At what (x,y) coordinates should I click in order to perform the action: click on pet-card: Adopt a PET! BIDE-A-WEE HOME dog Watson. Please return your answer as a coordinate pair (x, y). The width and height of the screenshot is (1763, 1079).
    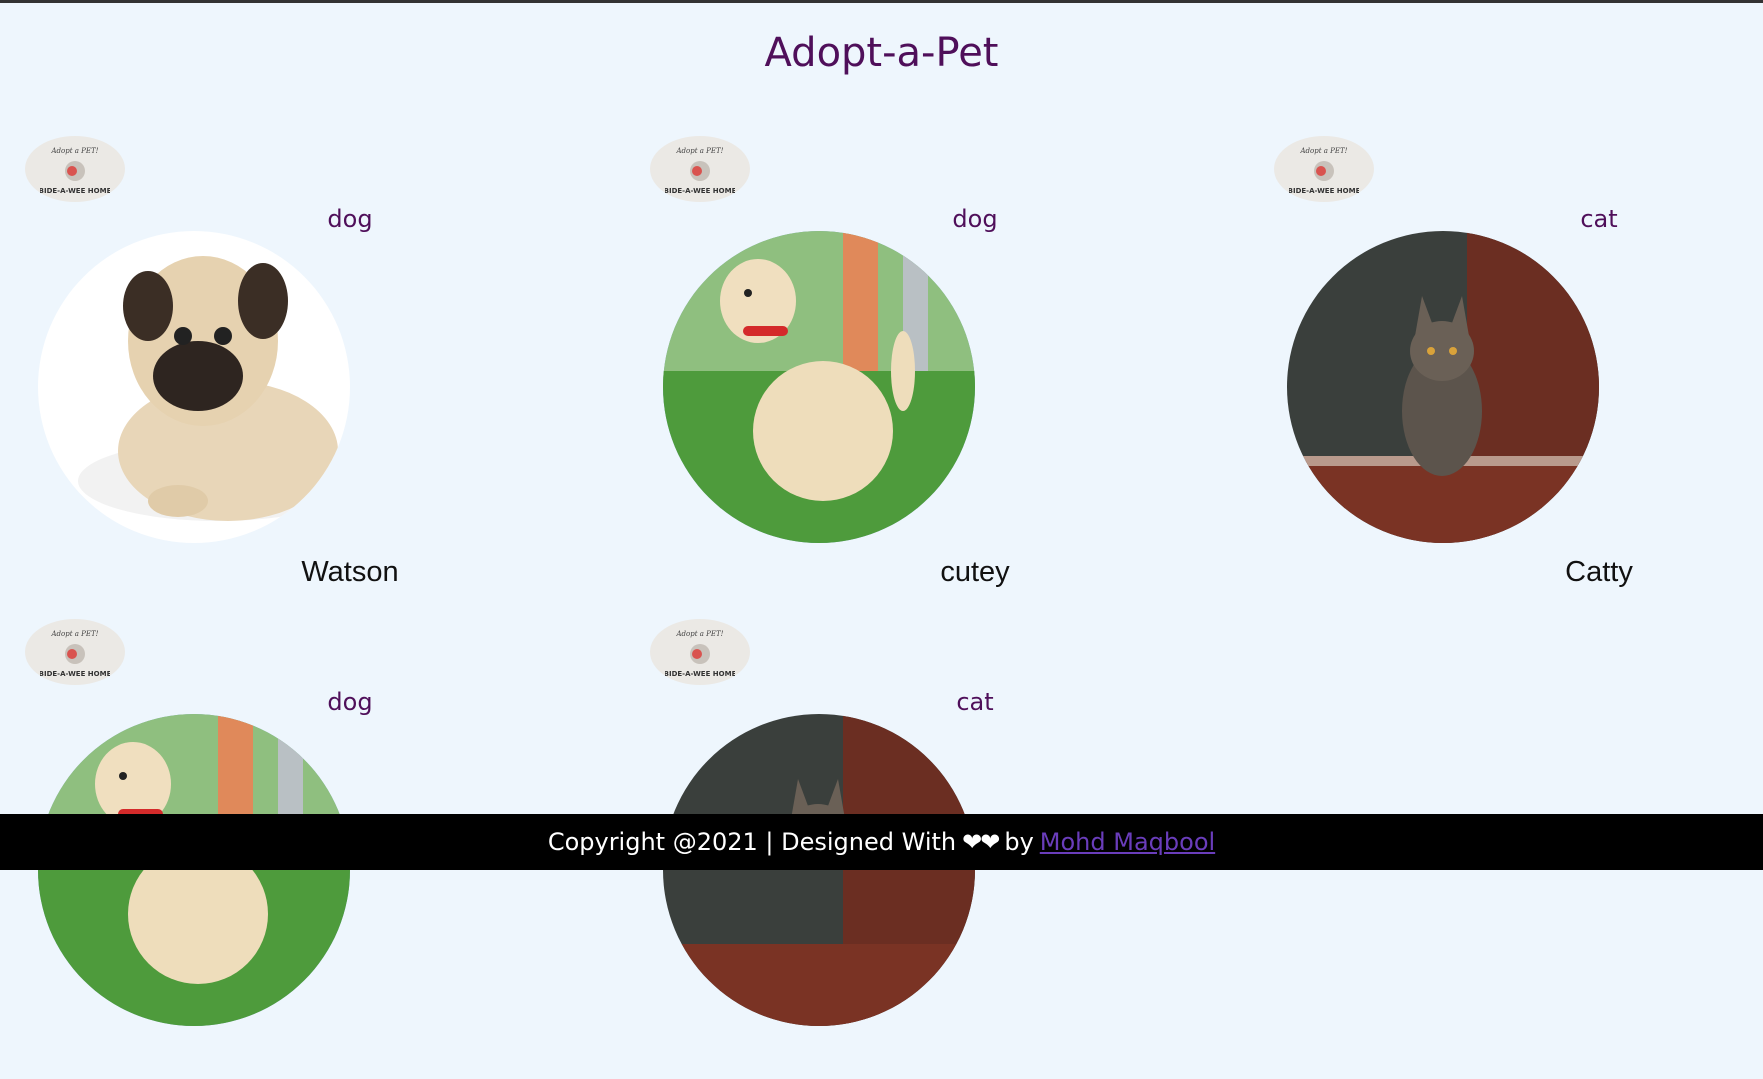
    Looking at the image, I should click on (235, 366).